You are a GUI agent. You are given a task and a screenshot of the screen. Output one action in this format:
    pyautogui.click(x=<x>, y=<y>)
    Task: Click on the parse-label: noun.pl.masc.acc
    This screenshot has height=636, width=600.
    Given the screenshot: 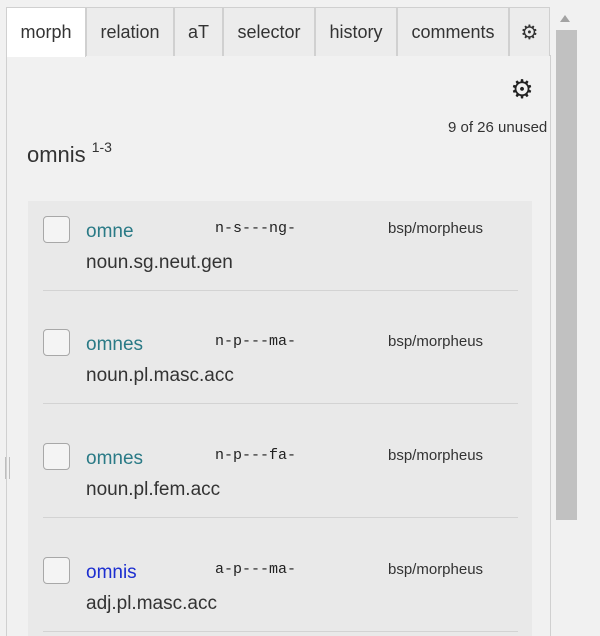 What is the action you would take?
    pyautogui.click(x=160, y=375)
    